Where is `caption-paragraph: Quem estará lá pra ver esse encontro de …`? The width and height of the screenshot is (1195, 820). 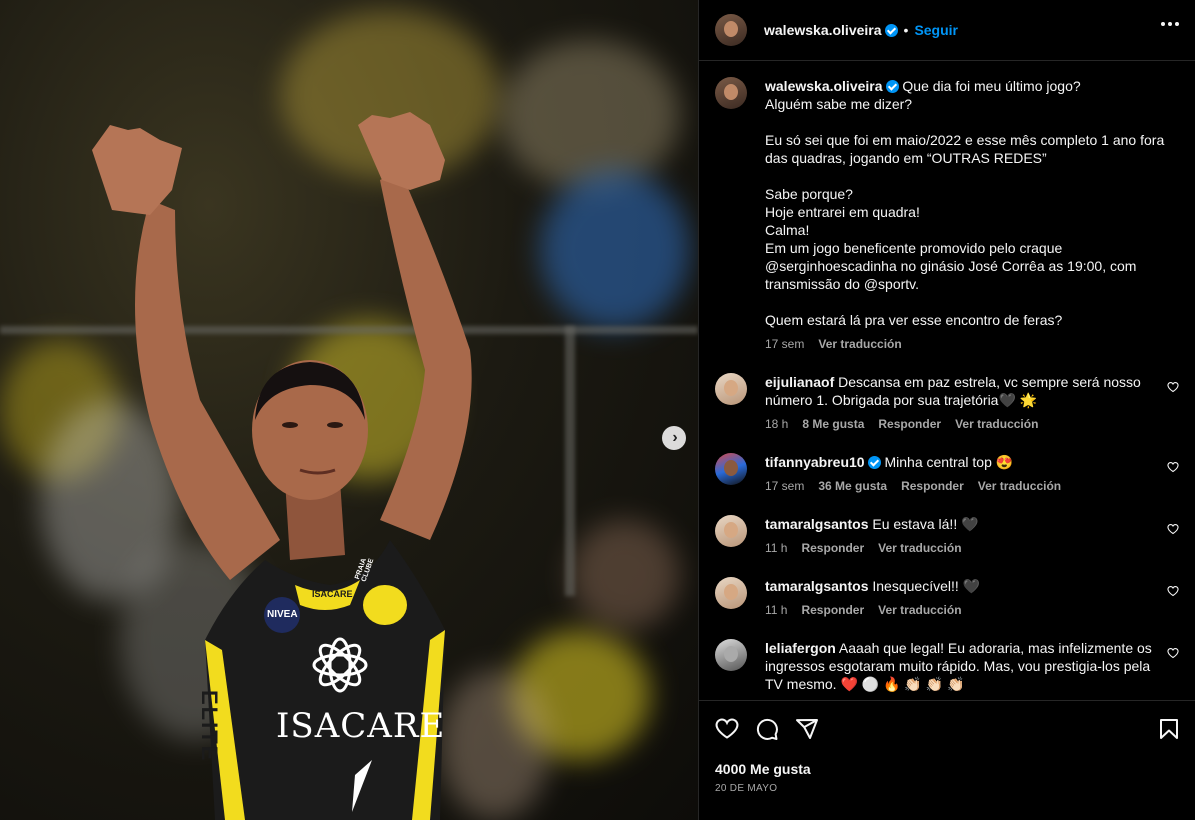 caption-paragraph: Quem estará lá pra ver esse encontro de … is located at coordinates (914, 320).